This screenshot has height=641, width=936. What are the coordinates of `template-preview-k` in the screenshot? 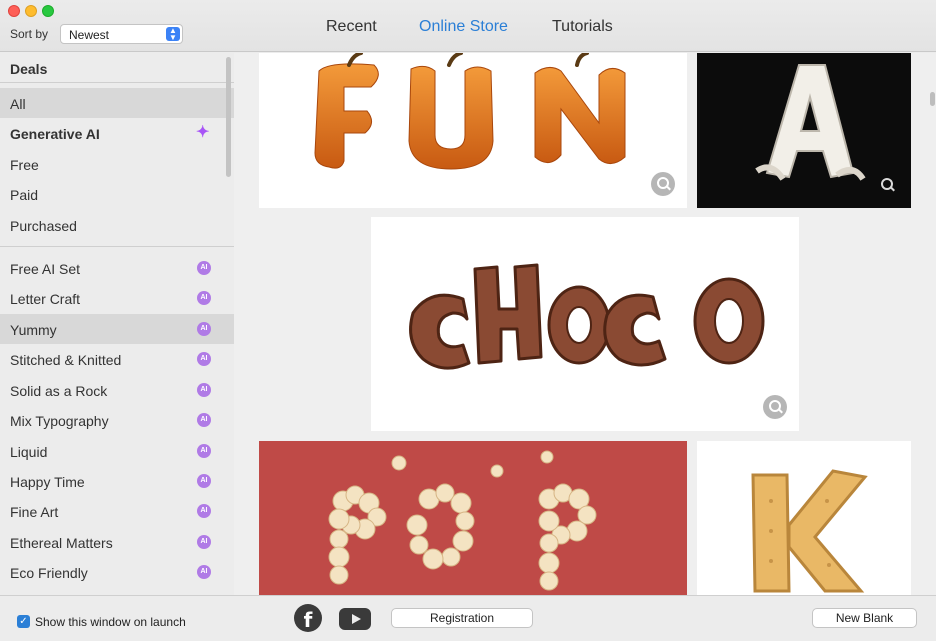 It's located at (809, 531).